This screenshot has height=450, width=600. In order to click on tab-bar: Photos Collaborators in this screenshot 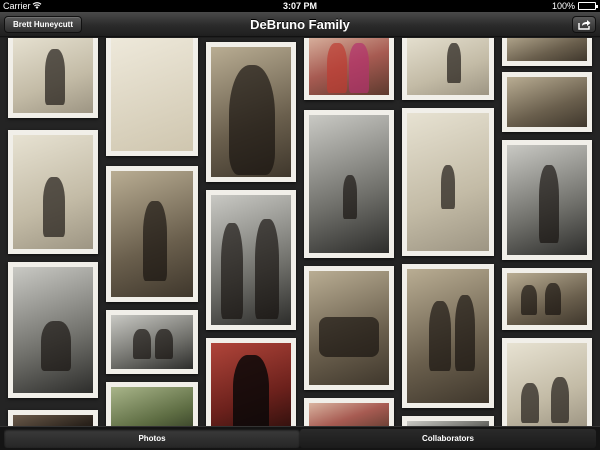, I will do `click(300, 438)`.